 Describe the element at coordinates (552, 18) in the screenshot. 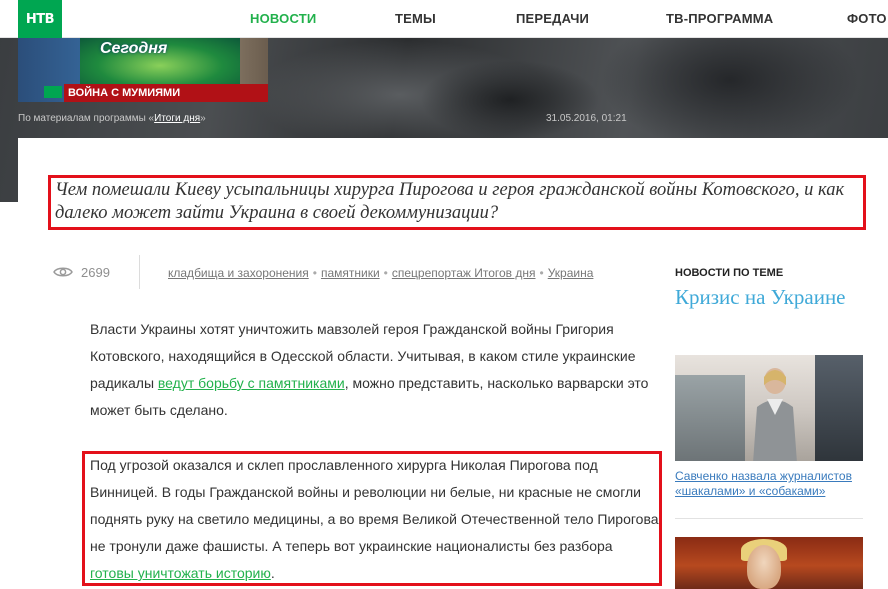

I see `nav-item-shows: ПЕРЕДАЧИ` at that location.